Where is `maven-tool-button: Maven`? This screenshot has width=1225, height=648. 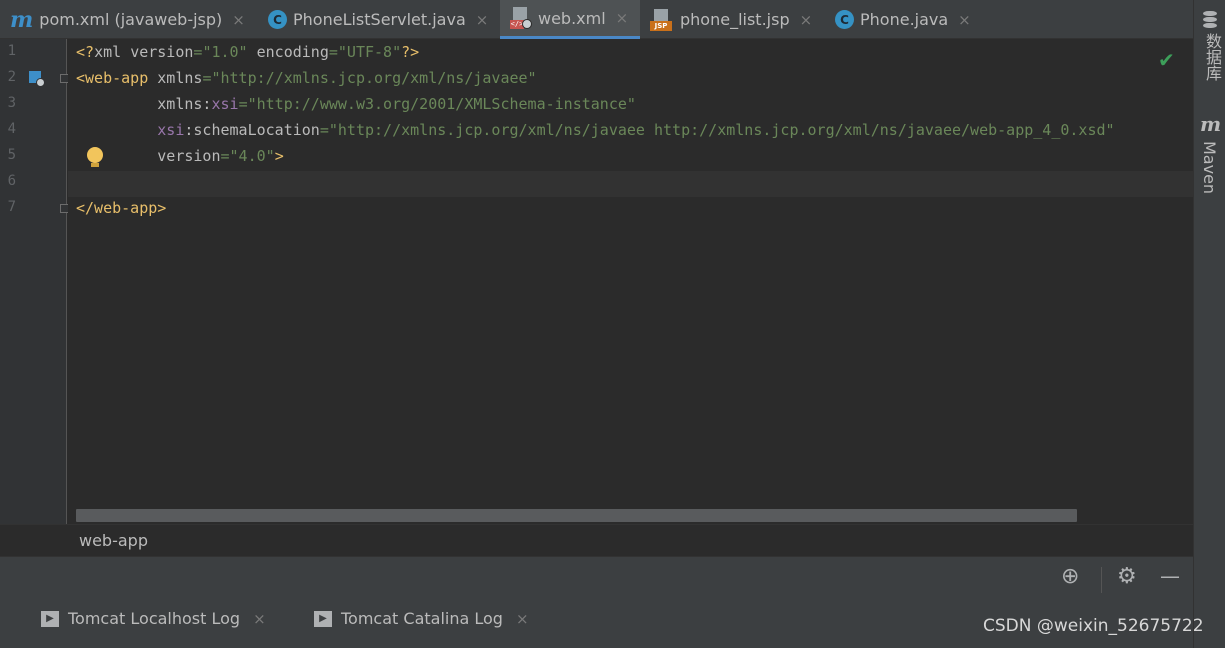 maven-tool-button: Maven is located at coordinates (1209, 167).